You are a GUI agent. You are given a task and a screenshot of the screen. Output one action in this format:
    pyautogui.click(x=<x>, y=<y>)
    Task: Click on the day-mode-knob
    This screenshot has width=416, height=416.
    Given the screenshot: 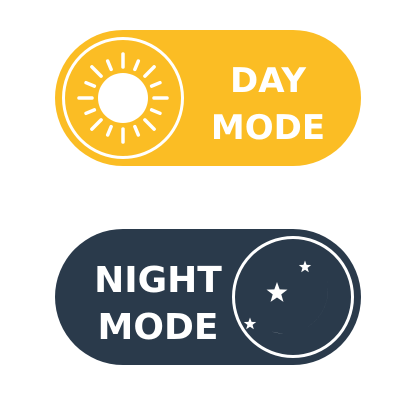 What is the action you would take?
    pyautogui.click(x=123, y=98)
    